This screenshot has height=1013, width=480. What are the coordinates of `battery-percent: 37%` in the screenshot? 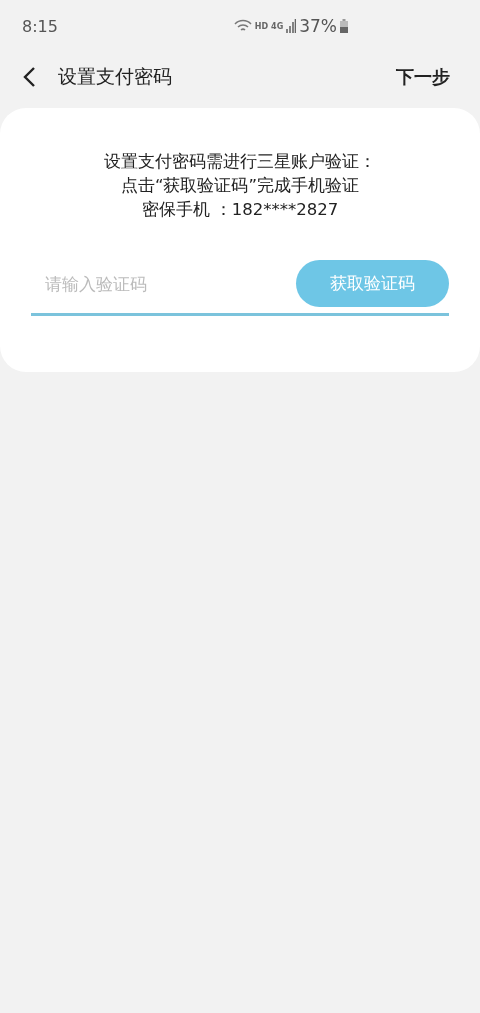 It's located at (318, 26).